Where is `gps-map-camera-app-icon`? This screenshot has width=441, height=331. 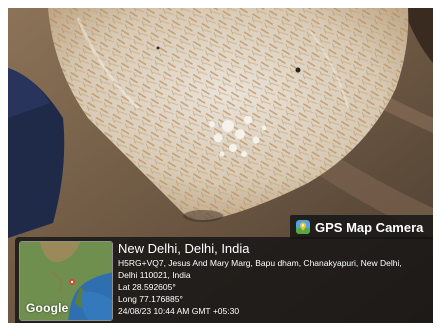 gps-map-camera-app-icon is located at coordinates (303, 227).